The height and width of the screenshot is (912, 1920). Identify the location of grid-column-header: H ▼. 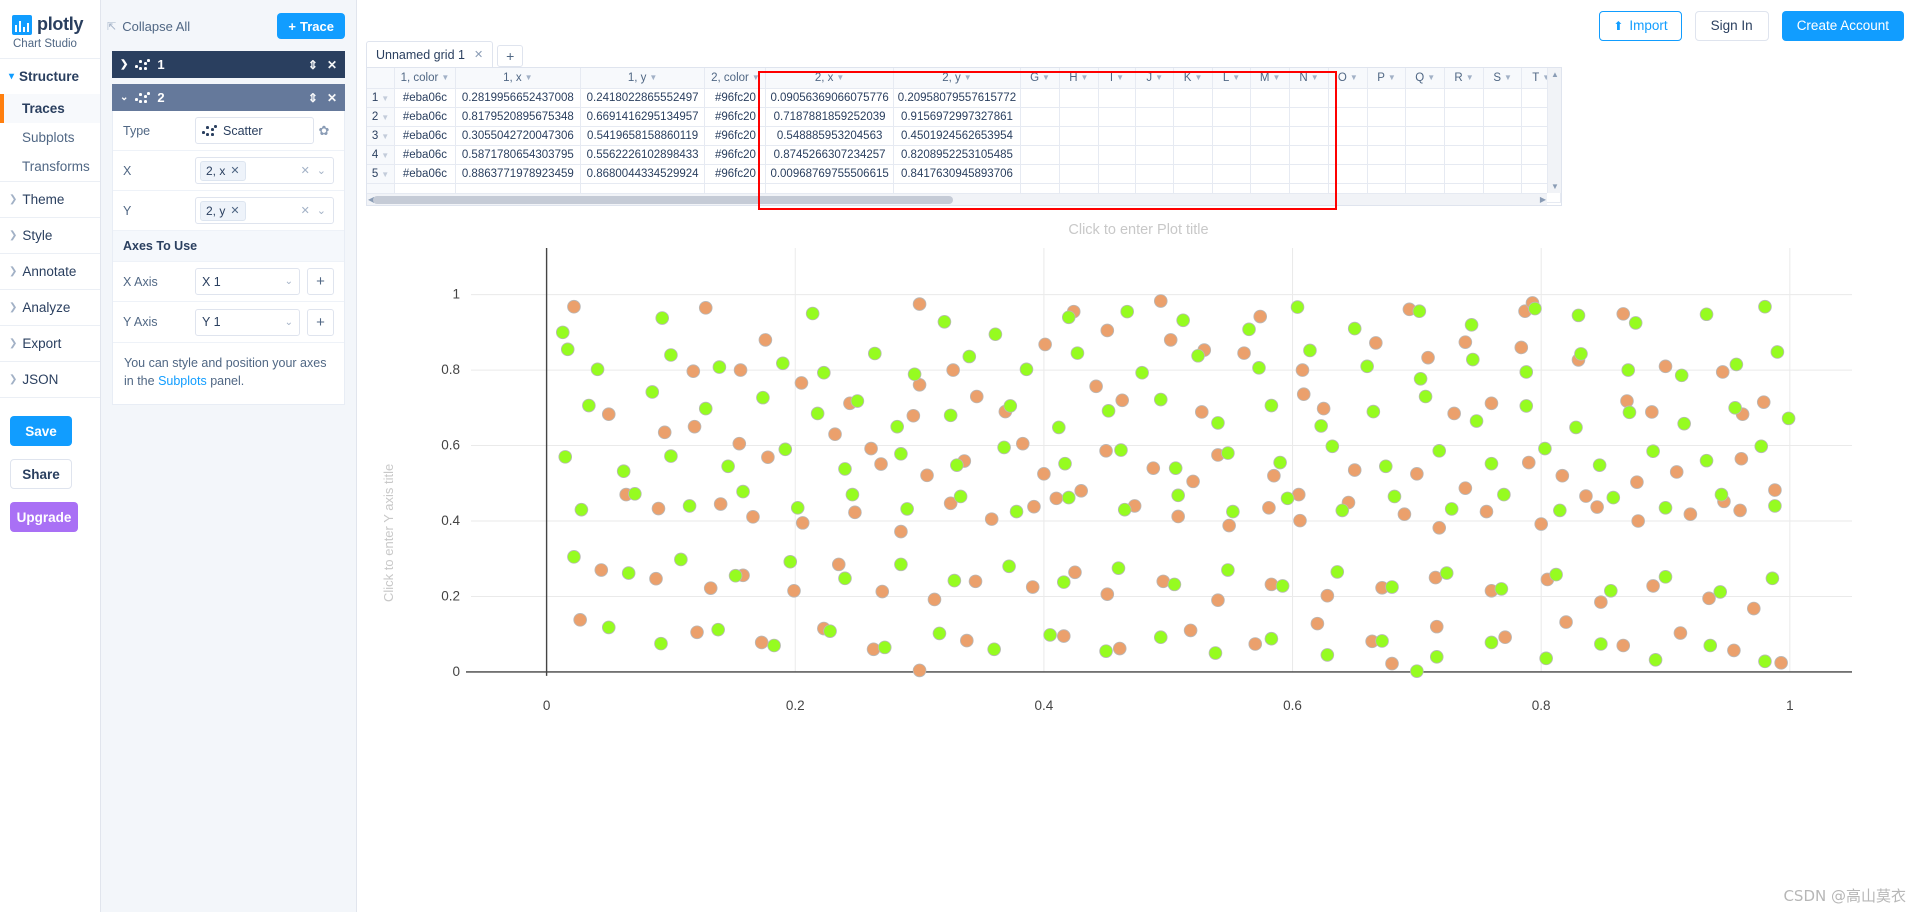
(1079, 78).